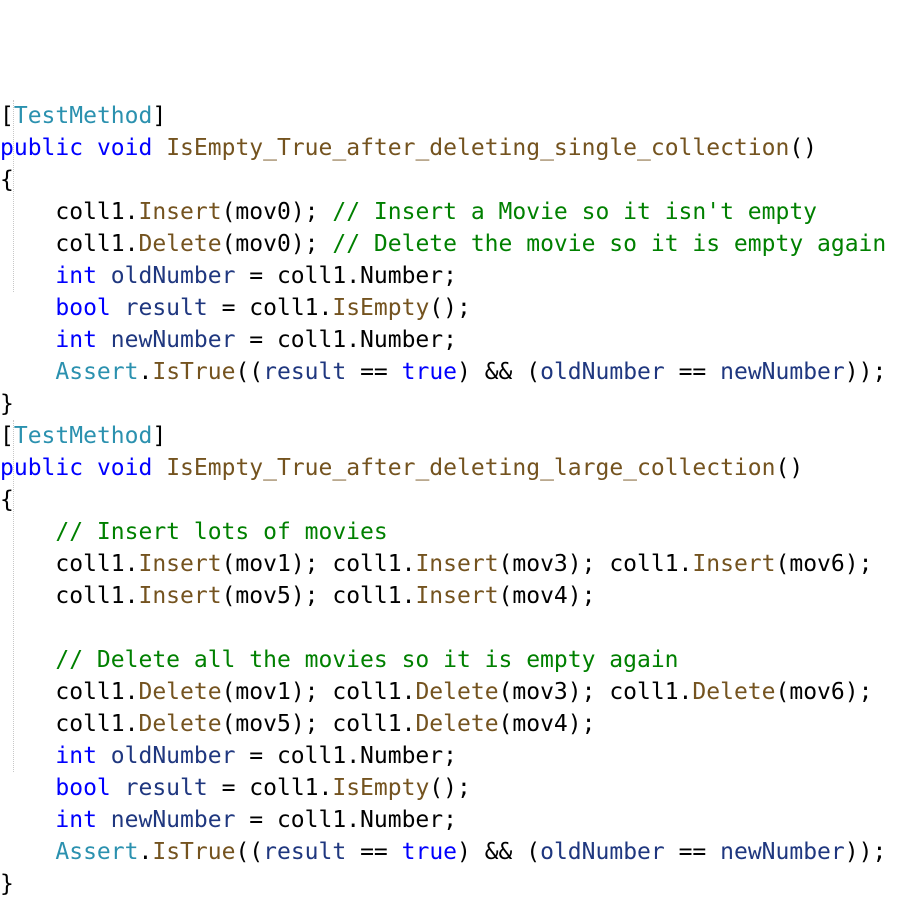 The width and height of the screenshot is (914, 900). Describe the element at coordinates (457, 596) in the screenshot. I see `code-line: coll1.Insert(mov5); coll1.Insert(mov4);` at that location.